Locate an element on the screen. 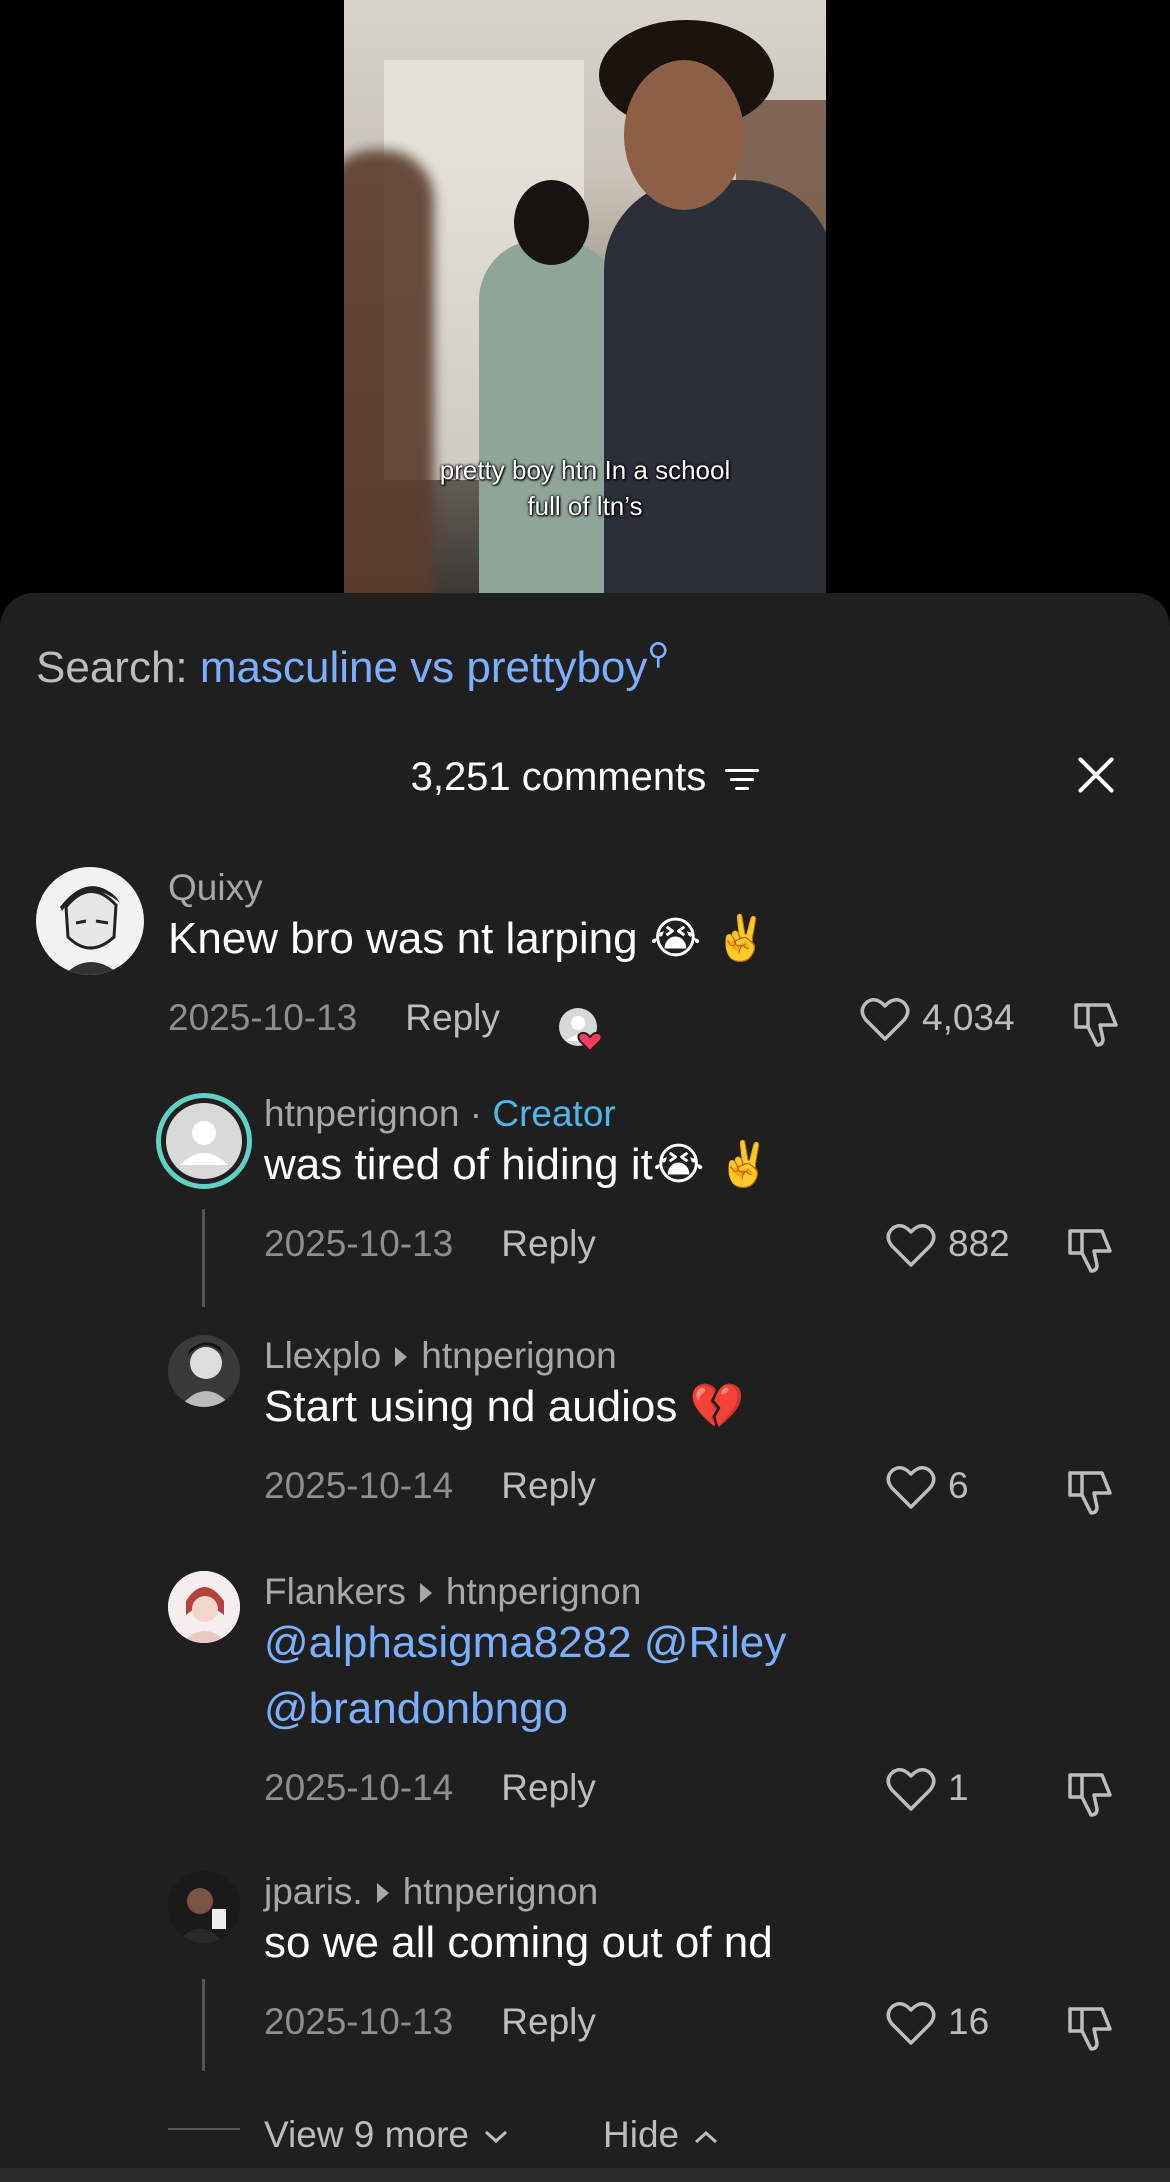  creator-badge: Creator is located at coordinates (554, 1113).